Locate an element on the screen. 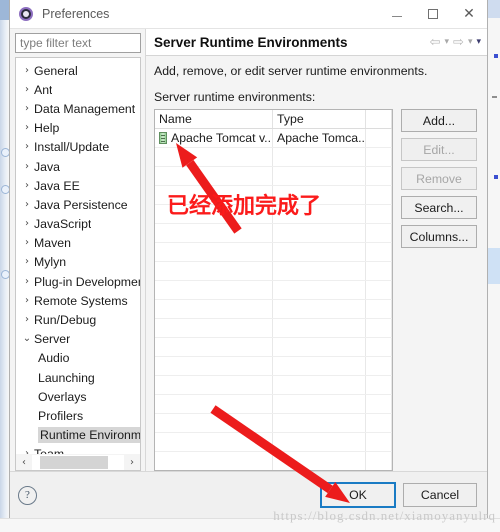 The image size is (500, 532). scrollbar-track is located at coordinates (78, 462).